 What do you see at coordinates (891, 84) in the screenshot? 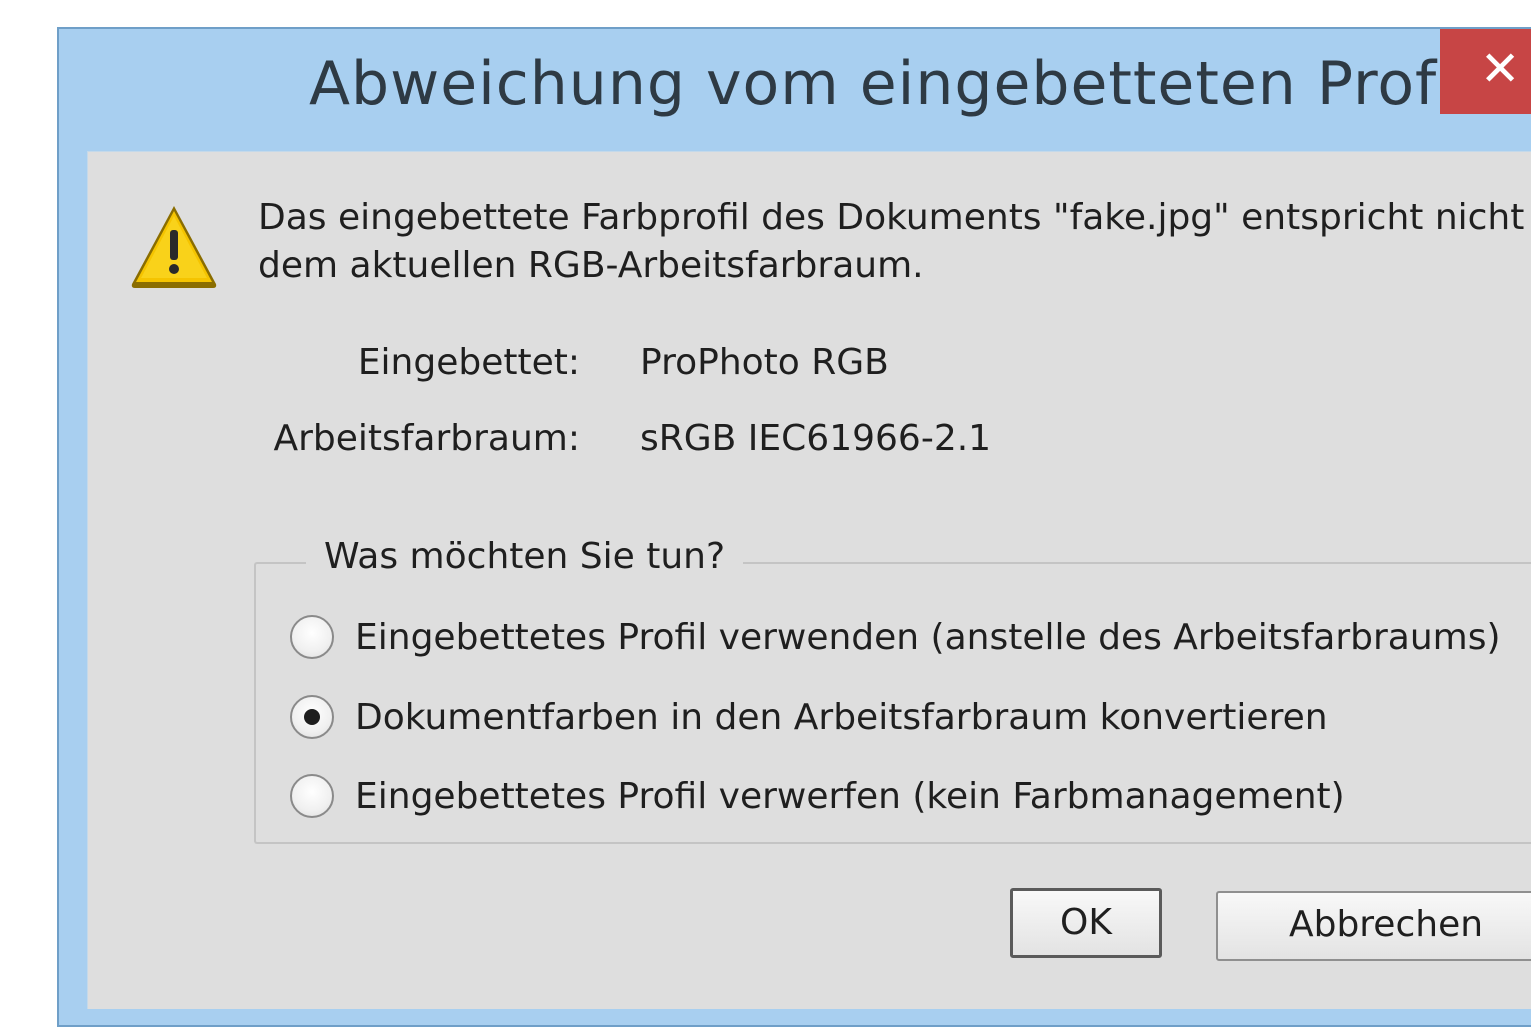
I see `dialog-title: Abweichung vom eingebetteten Profil` at bounding box center [891, 84].